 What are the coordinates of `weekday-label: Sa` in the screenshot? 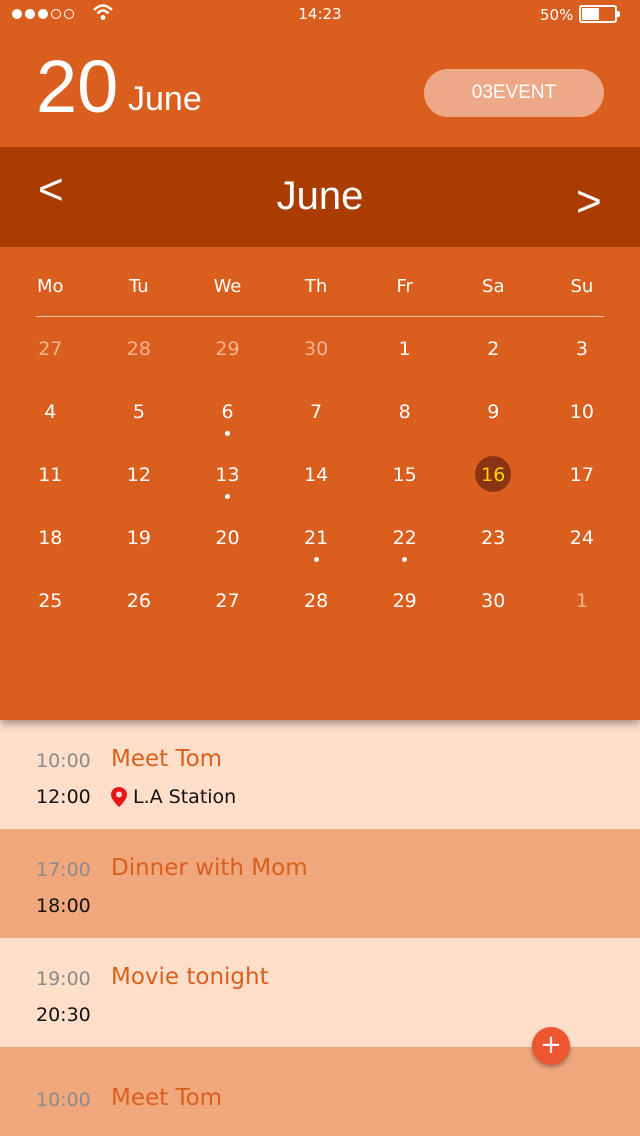 It's located at (493, 286).